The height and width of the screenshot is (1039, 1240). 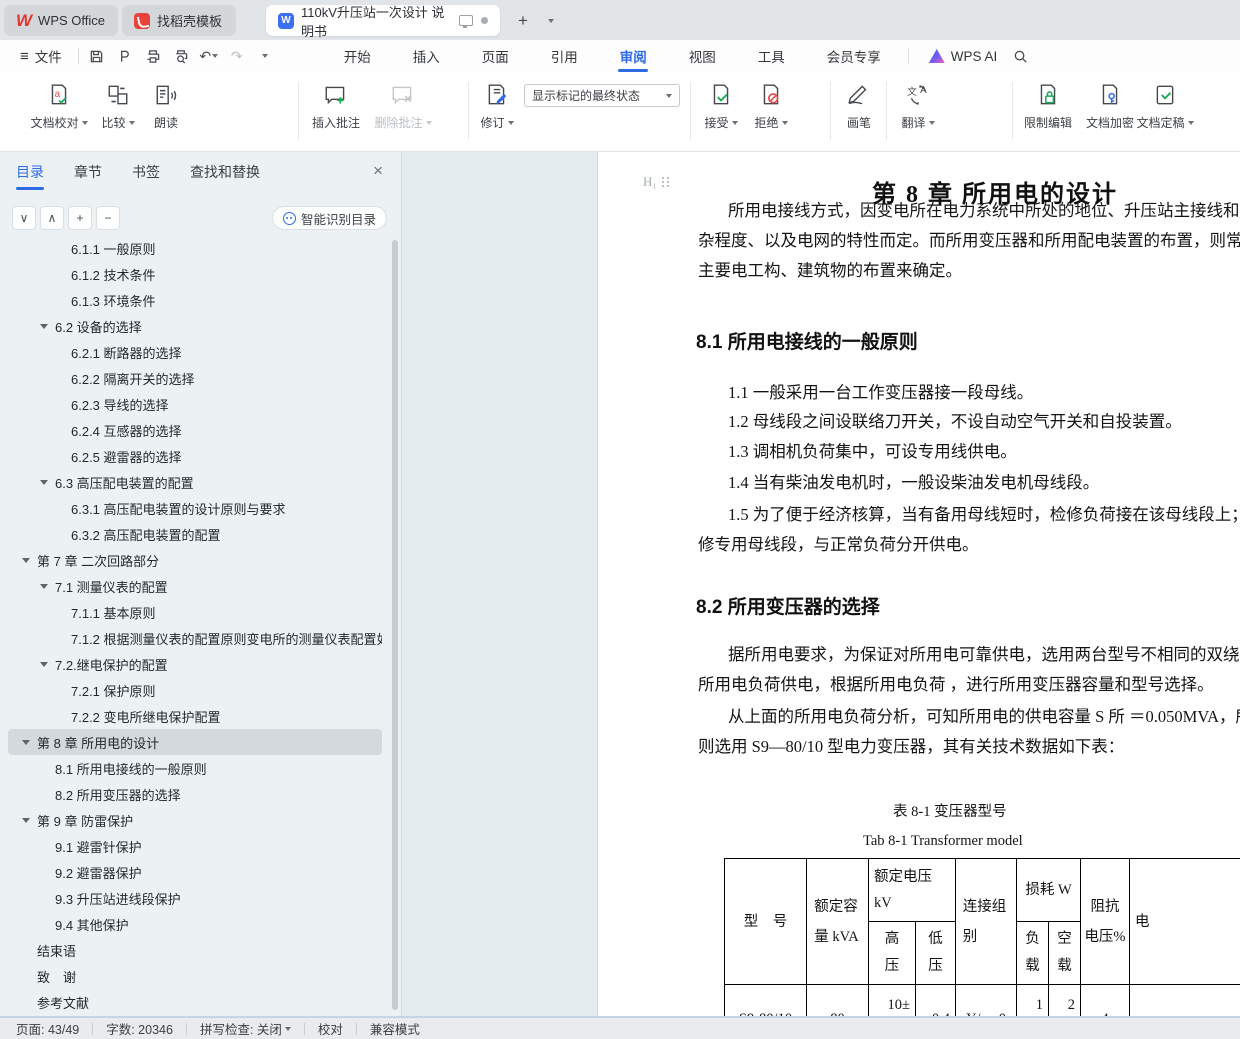 What do you see at coordinates (984, 514) in the screenshot?
I see `list-line: 1.5 为了便于经济核算，当有备用母线短时，检修负荷接在该母线段上；` at bounding box center [984, 514].